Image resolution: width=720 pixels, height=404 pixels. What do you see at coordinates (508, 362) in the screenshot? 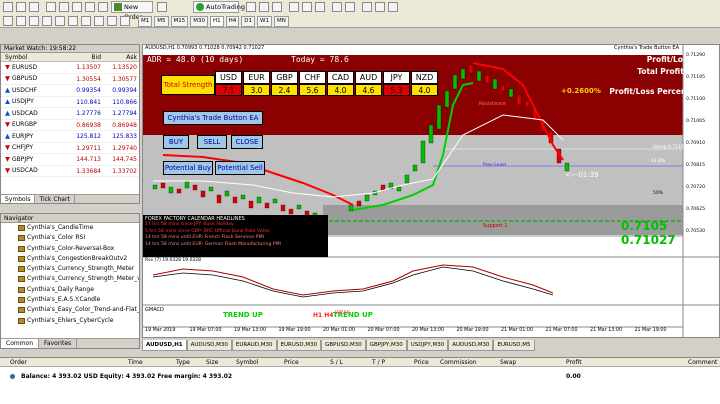
I see `terminal-col: Swap` at bounding box center [508, 362].